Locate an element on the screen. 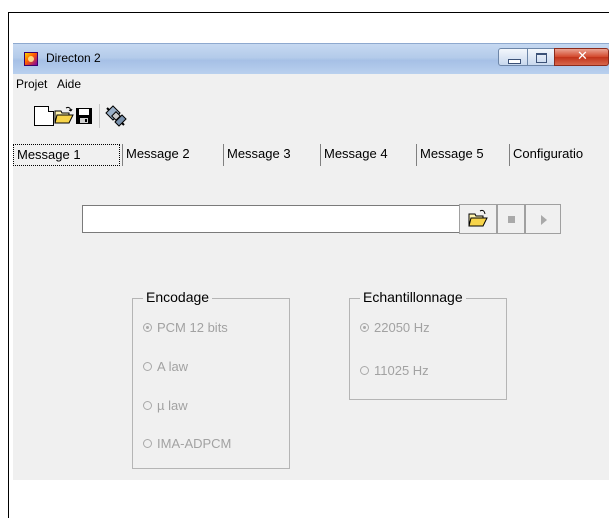 This screenshot has height=518, width=609. file-path-input is located at coordinates (274, 219).